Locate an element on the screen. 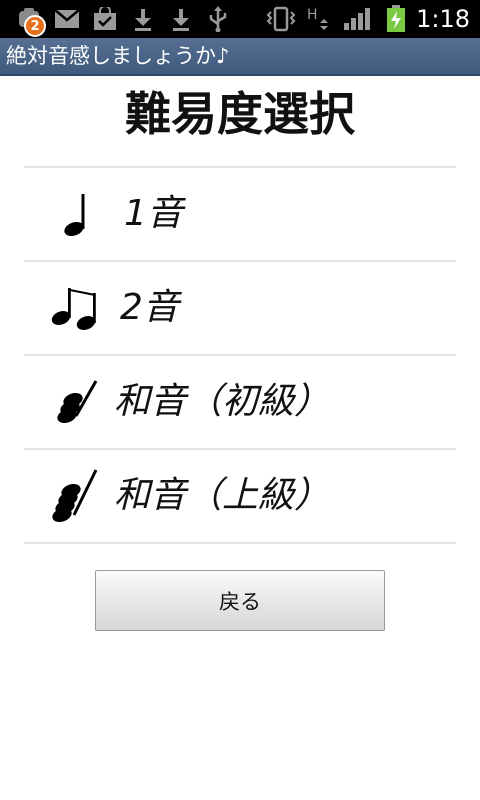  level-label: 1音 is located at coordinates (153, 213).